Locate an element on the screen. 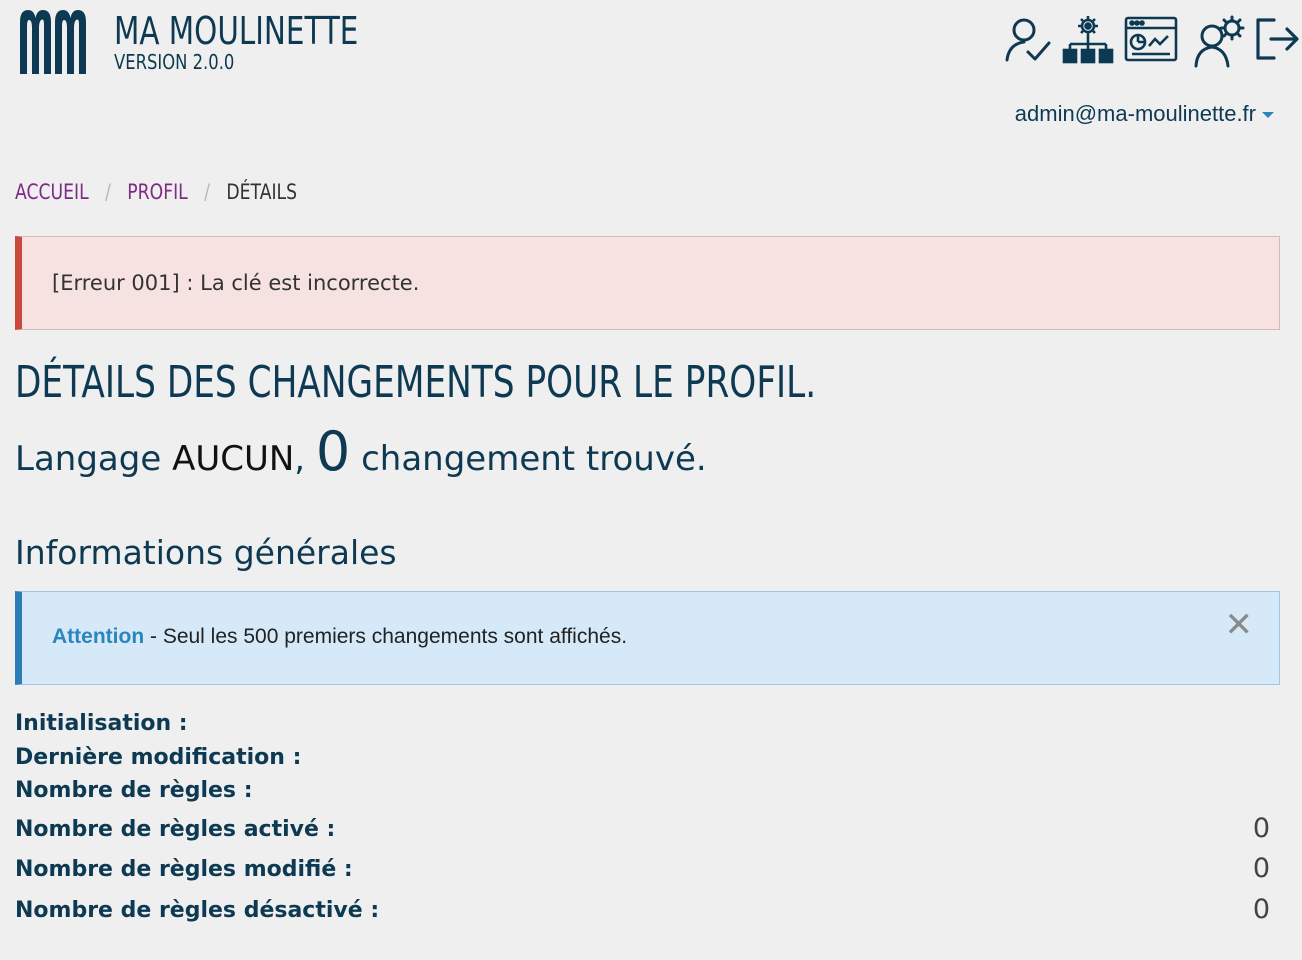  mm-logo-icon is located at coordinates (53, 42).